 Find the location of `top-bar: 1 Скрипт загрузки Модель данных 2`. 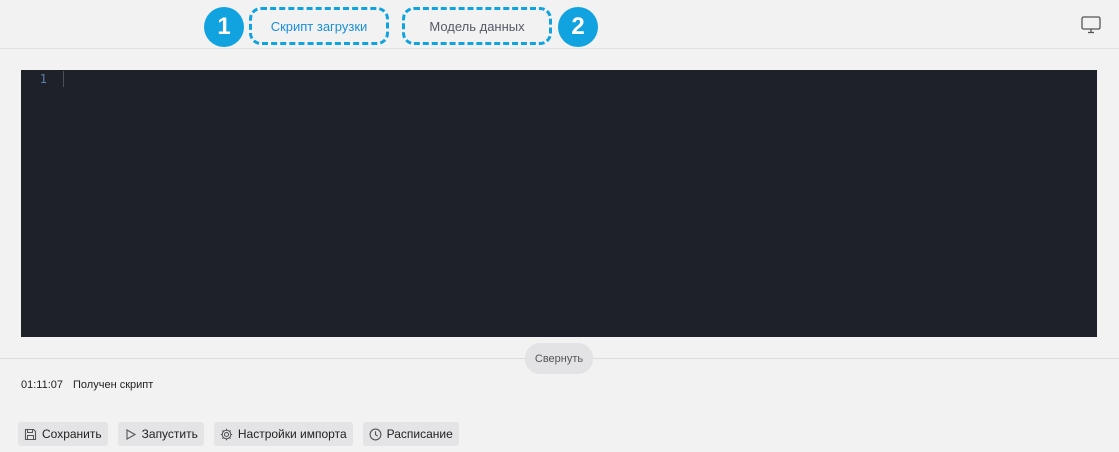

top-bar: 1 Скрипт загрузки Модель данных 2 is located at coordinates (559, 24).